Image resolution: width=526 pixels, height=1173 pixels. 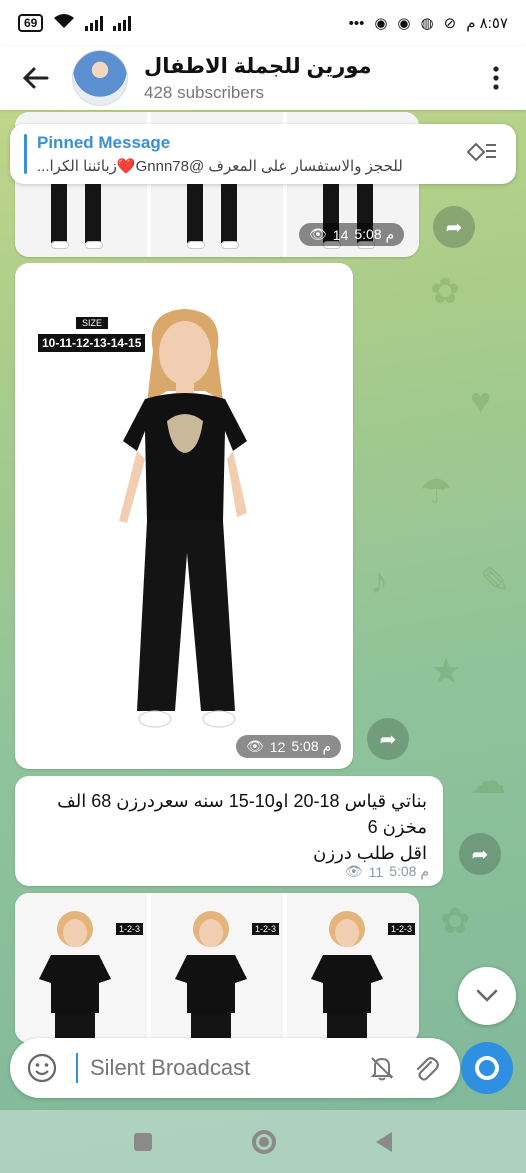 I want to click on alarm-off-icon: ⊘, so click(x=450, y=23).